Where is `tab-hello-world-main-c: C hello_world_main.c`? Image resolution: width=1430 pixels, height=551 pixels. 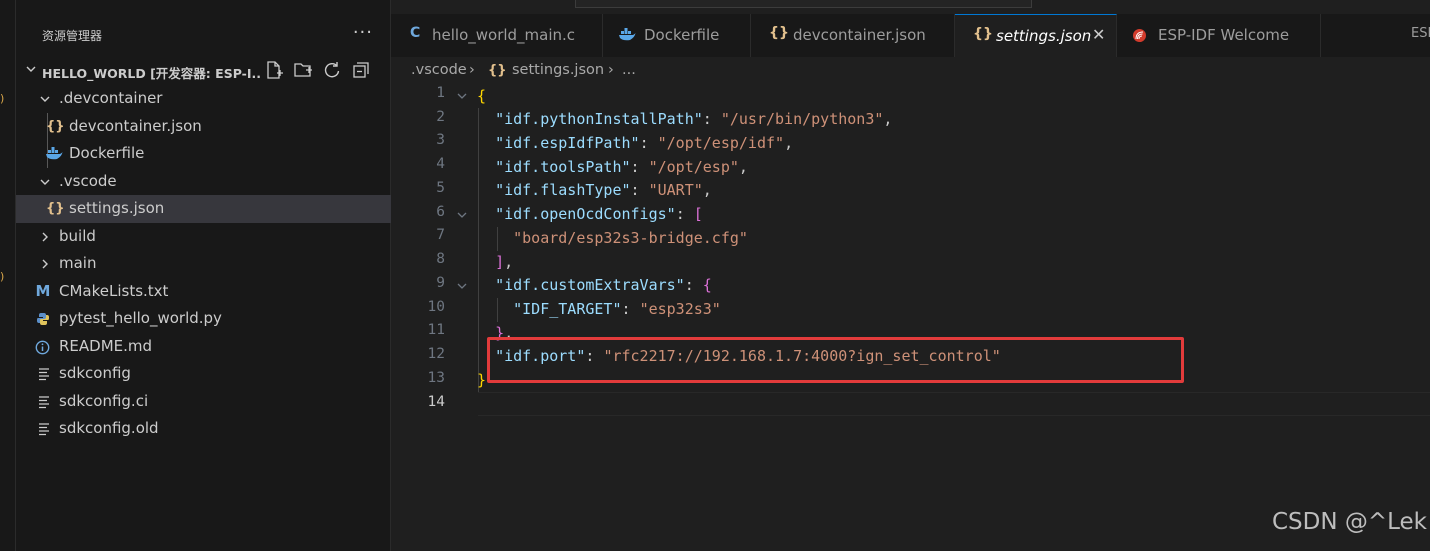 tab-hello-world-main-c: C hello_world_main.c is located at coordinates (497, 35).